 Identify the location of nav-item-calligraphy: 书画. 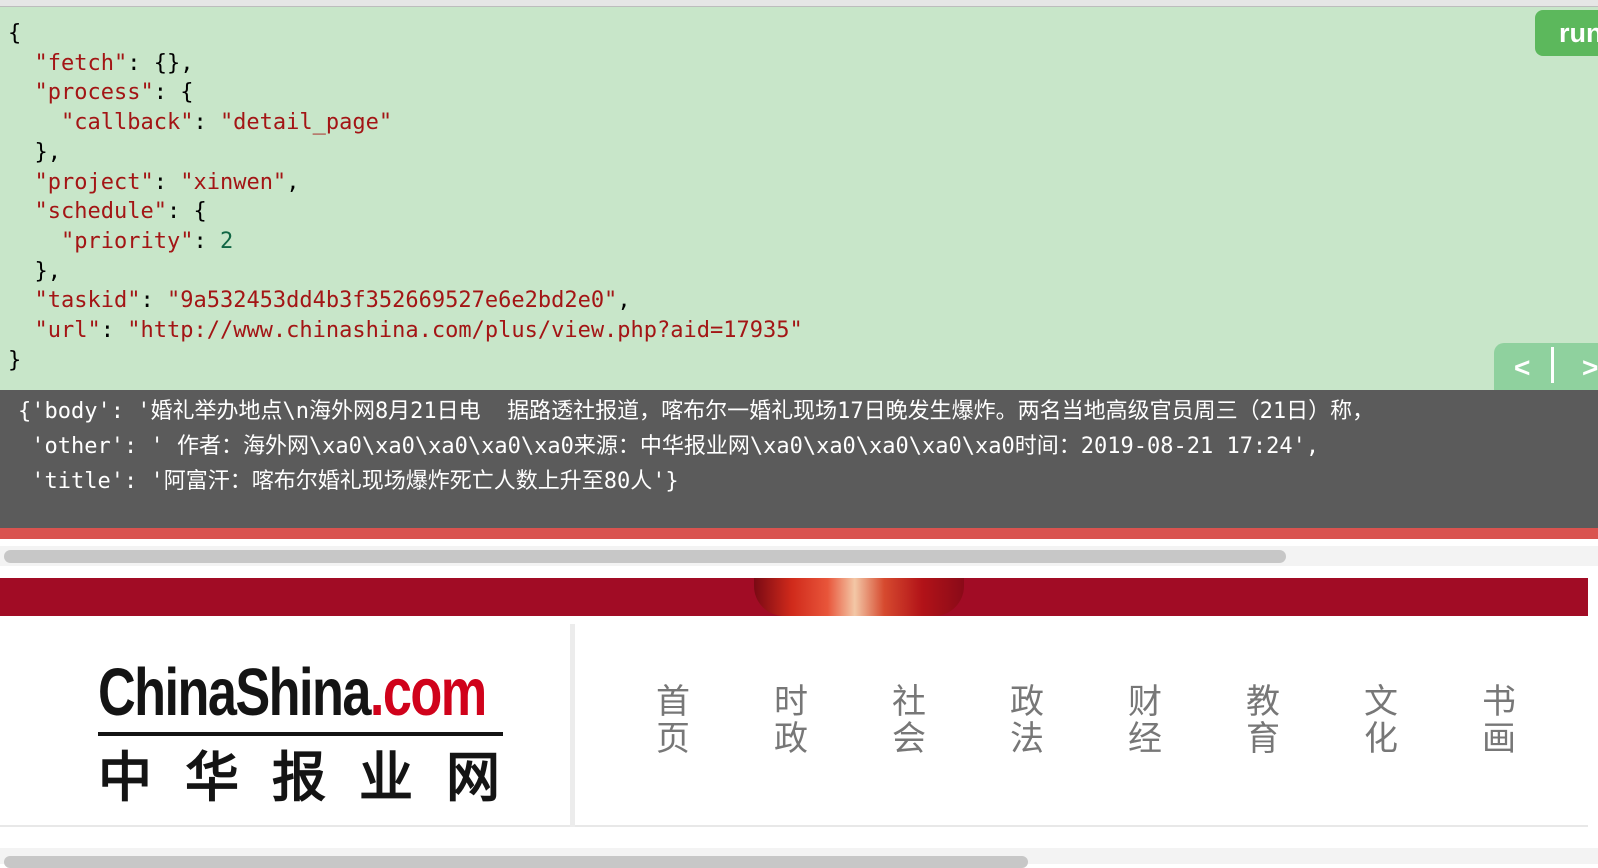
(1499, 721).